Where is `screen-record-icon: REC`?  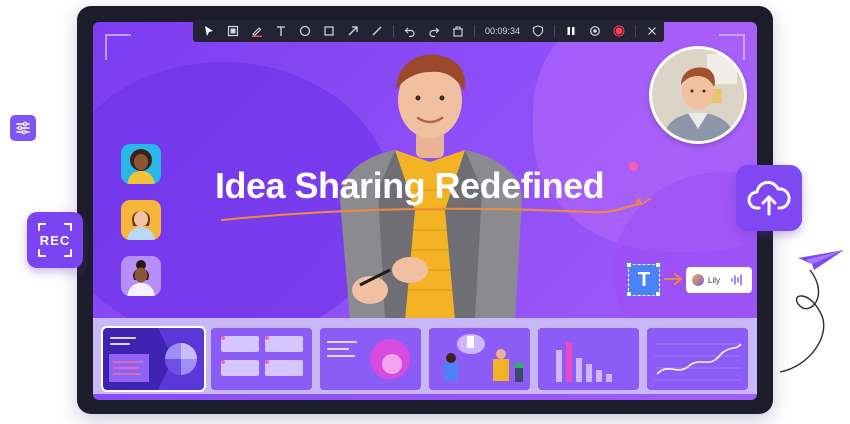
screen-record-icon: REC is located at coordinates (55, 240).